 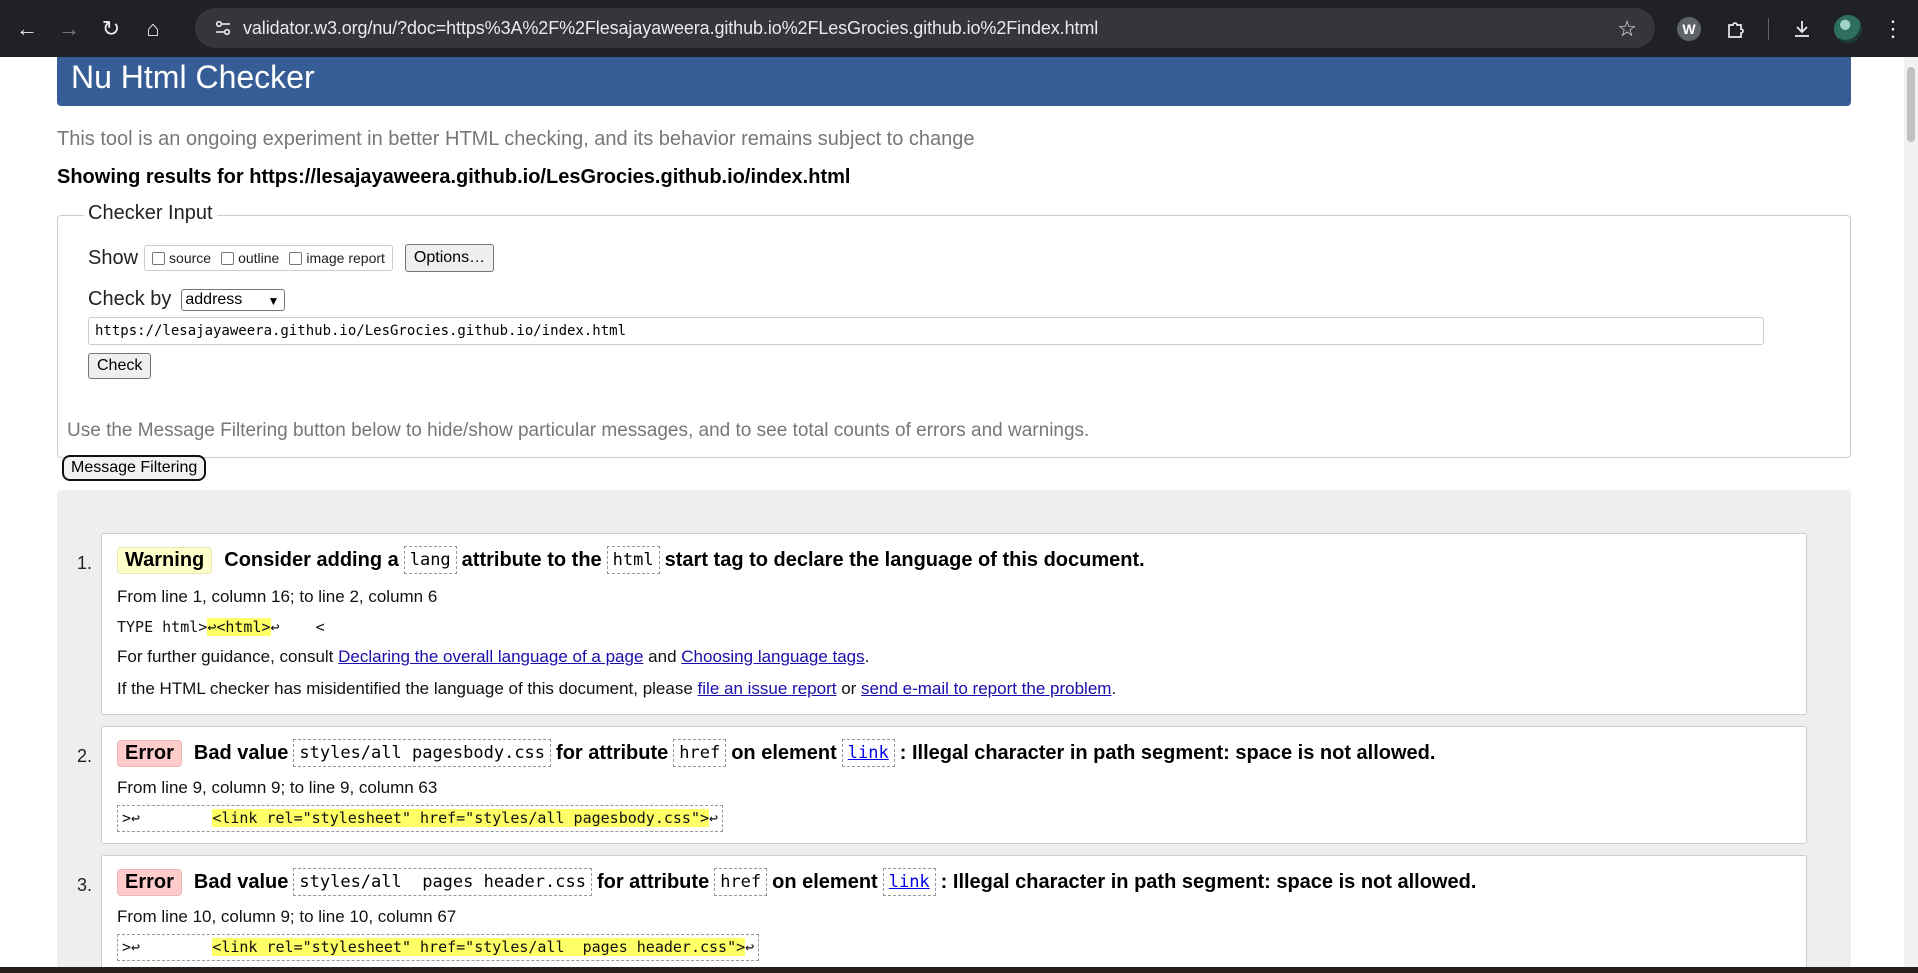 What do you see at coordinates (1768, 29) in the screenshot?
I see `toolbar-separator` at bounding box center [1768, 29].